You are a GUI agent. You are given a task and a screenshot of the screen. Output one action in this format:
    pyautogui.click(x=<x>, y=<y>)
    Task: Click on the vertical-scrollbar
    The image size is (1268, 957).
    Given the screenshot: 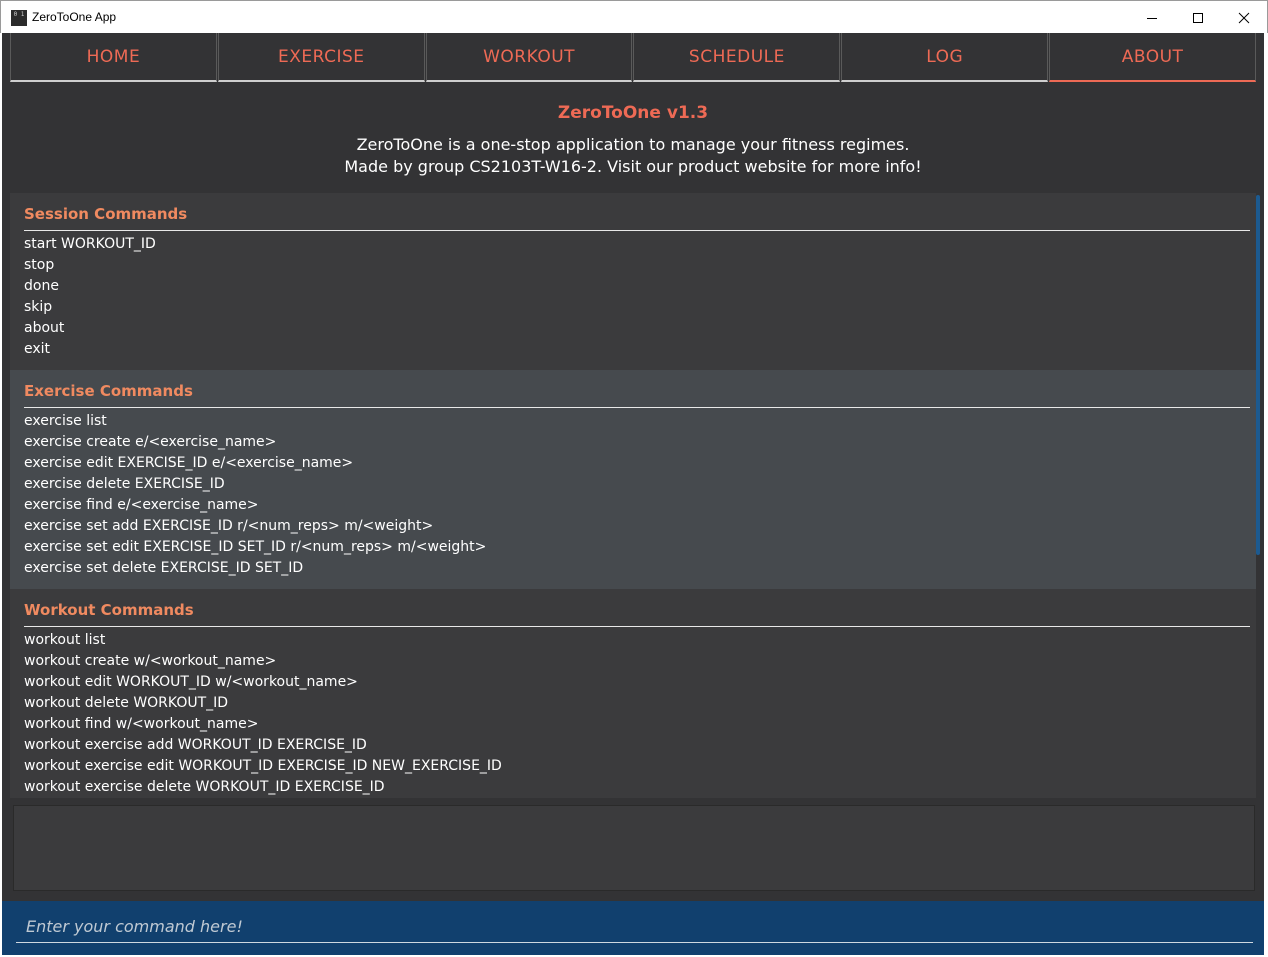 What is the action you would take?
    pyautogui.click(x=1258, y=375)
    